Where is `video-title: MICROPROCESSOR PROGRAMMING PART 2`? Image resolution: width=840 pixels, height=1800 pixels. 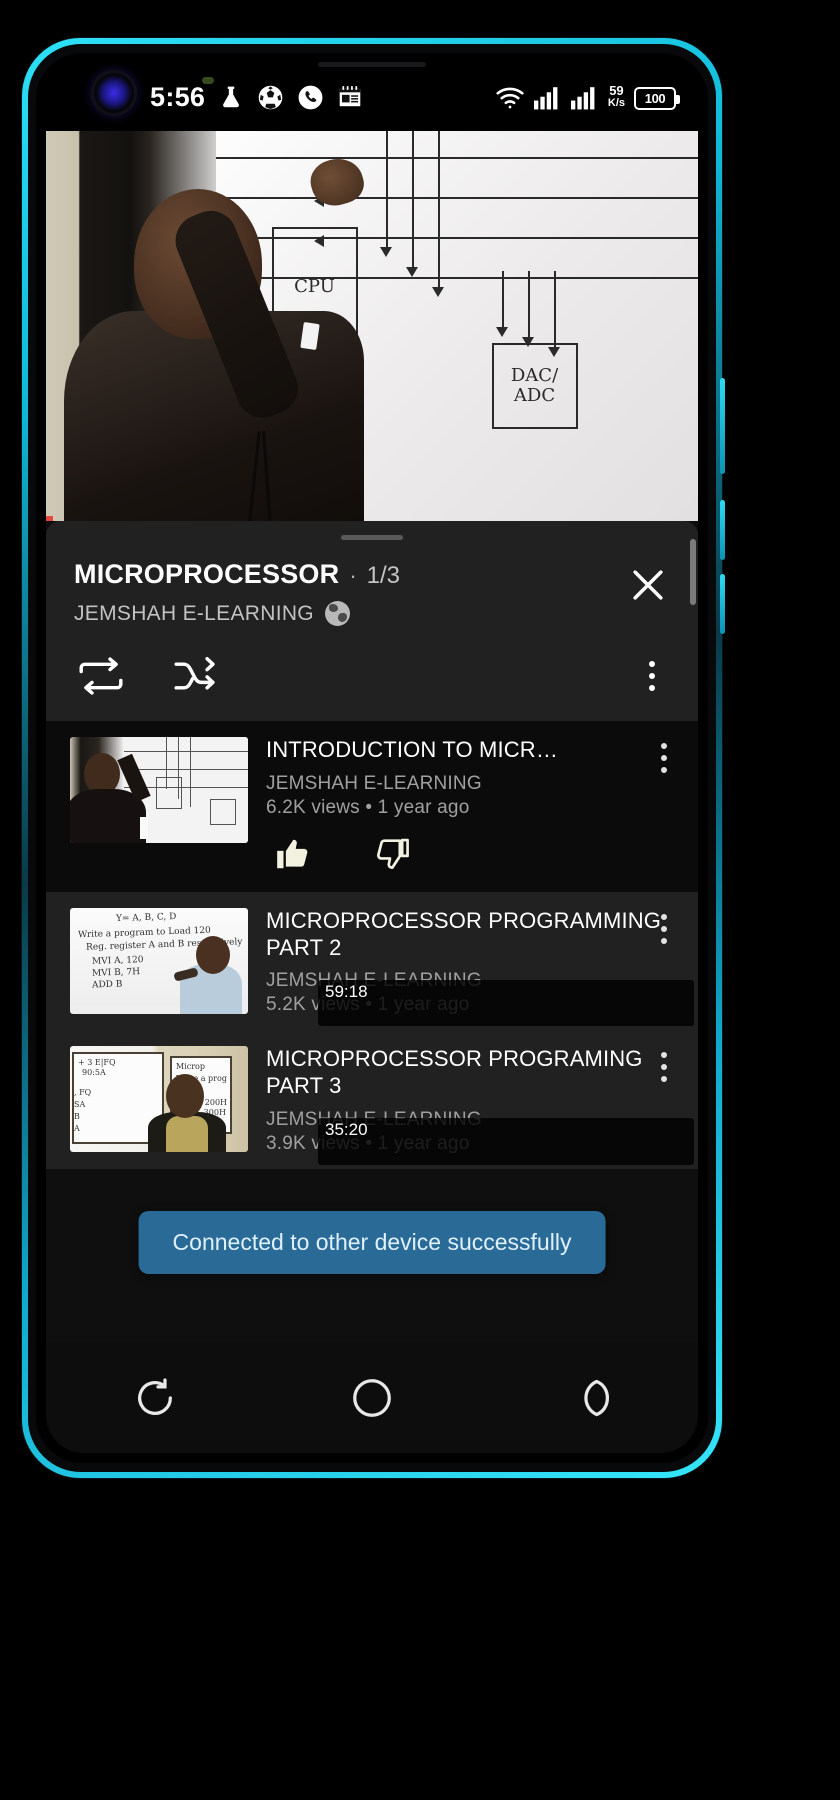
video-title: MICROPROCESSOR PROGRAMMING PART 2 is located at coordinates (464, 933).